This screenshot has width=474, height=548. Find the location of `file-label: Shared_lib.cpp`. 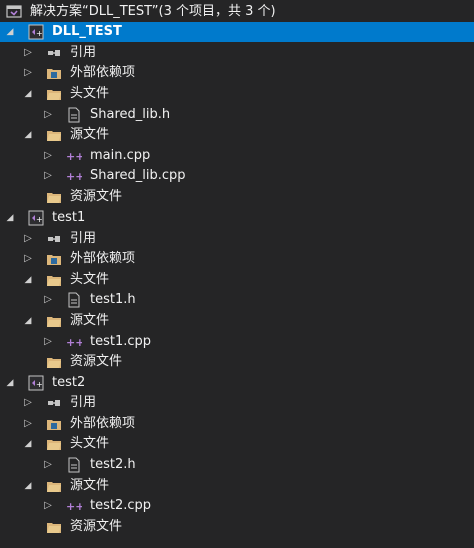

file-label: Shared_lib.cpp is located at coordinates (138, 175).